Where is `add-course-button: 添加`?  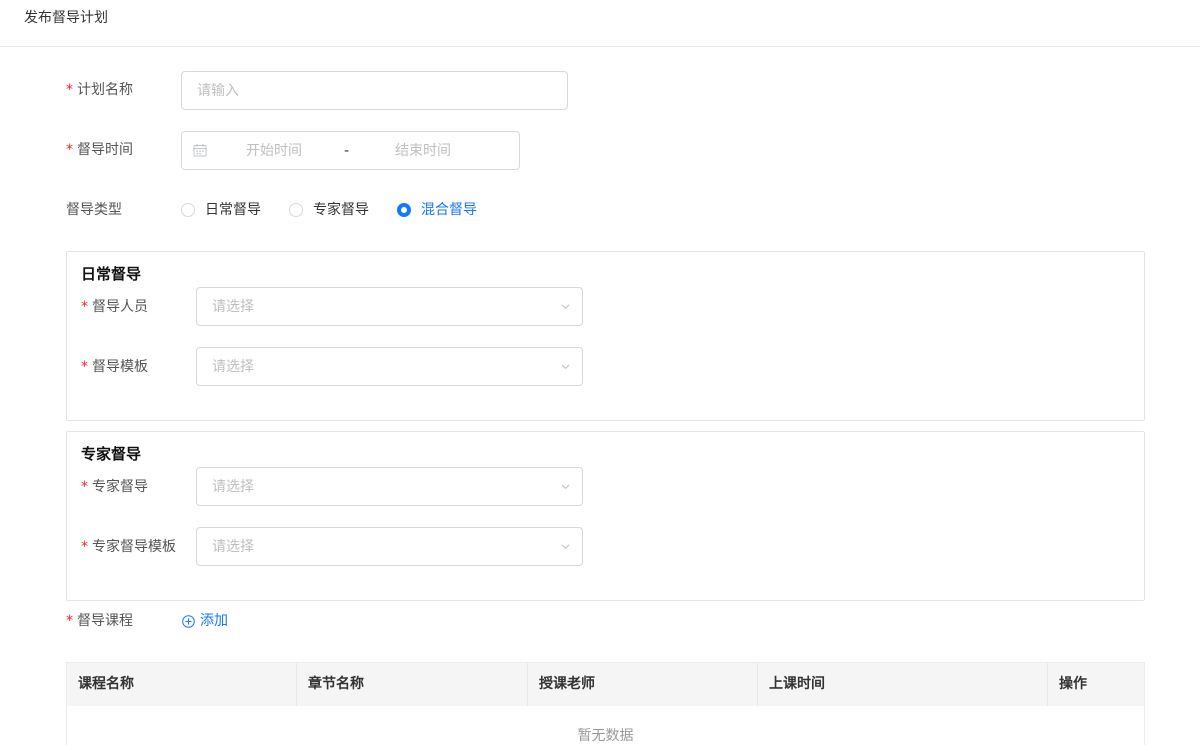
add-course-button: 添加 is located at coordinates (205, 621).